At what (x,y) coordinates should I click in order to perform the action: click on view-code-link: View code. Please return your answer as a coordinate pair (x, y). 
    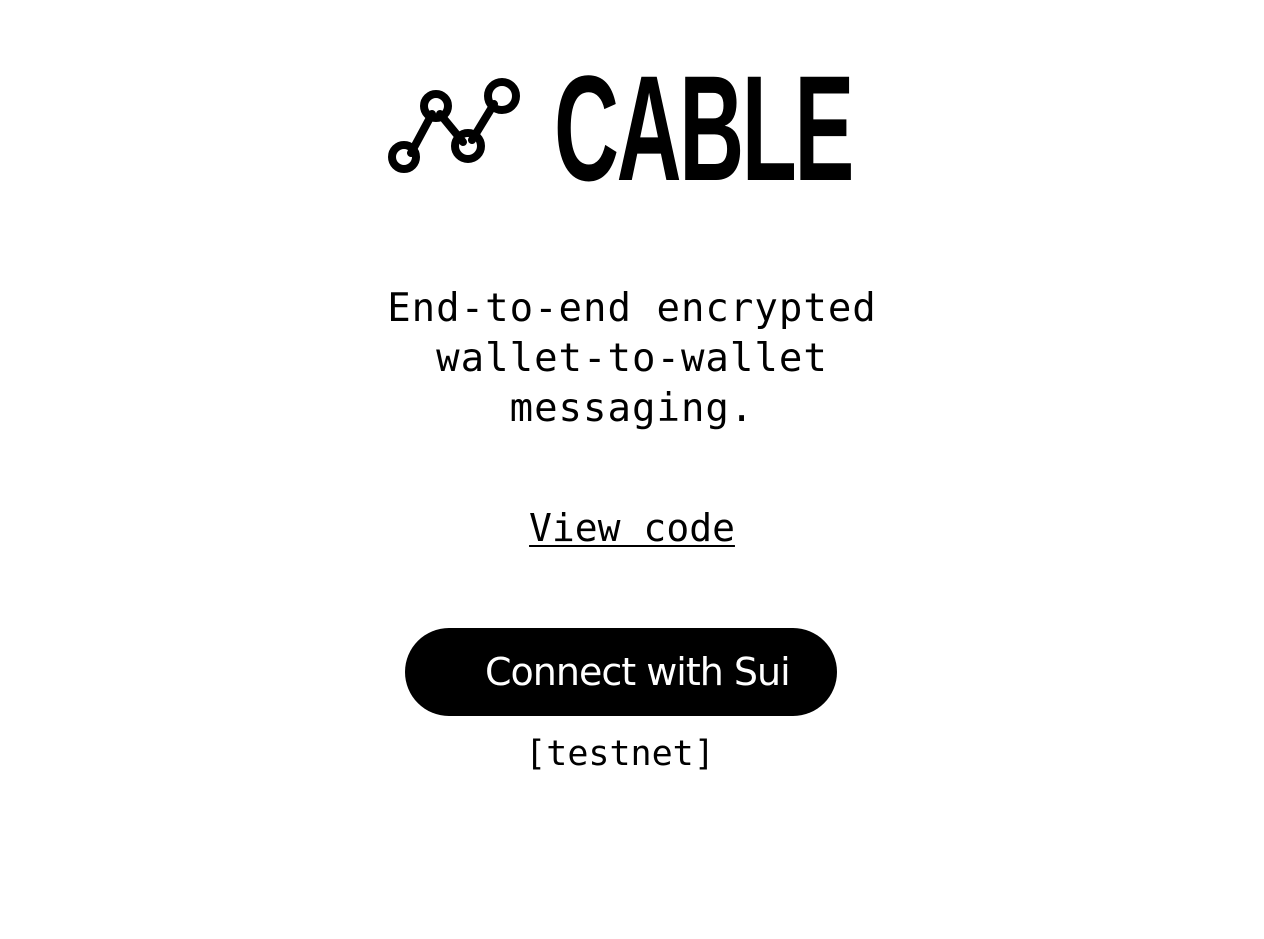
    Looking at the image, I should click on (632, 528).